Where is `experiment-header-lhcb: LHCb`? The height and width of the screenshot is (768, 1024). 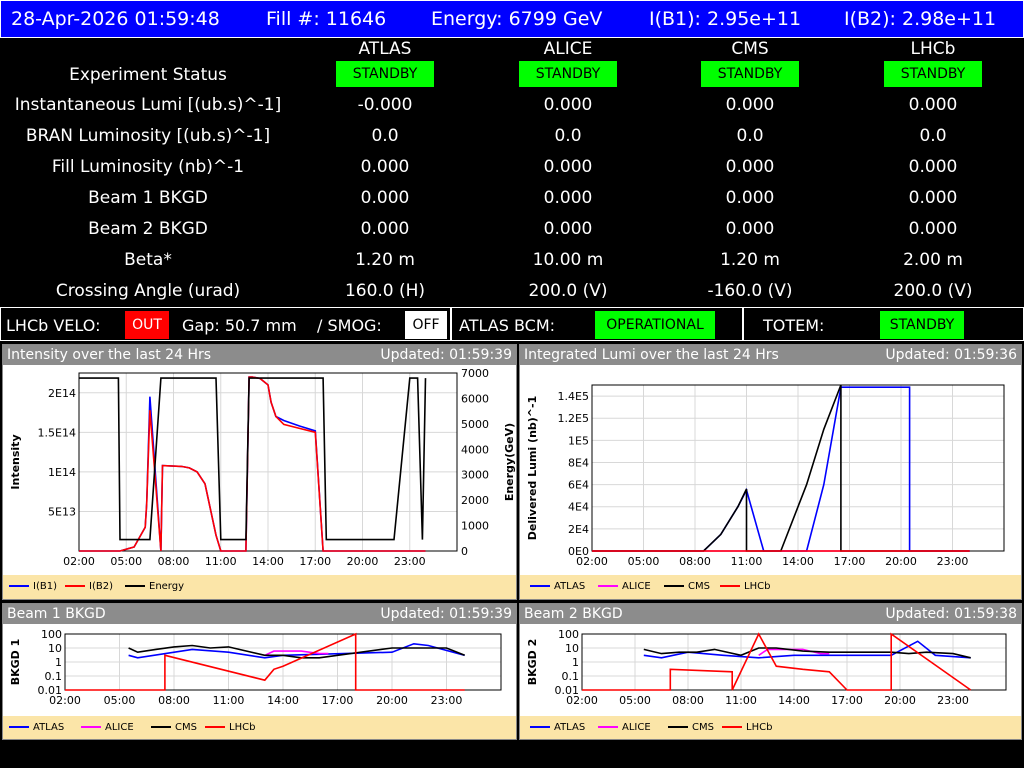 experiment-header-lhcb: LHCb is located at coordinates (933, 49).